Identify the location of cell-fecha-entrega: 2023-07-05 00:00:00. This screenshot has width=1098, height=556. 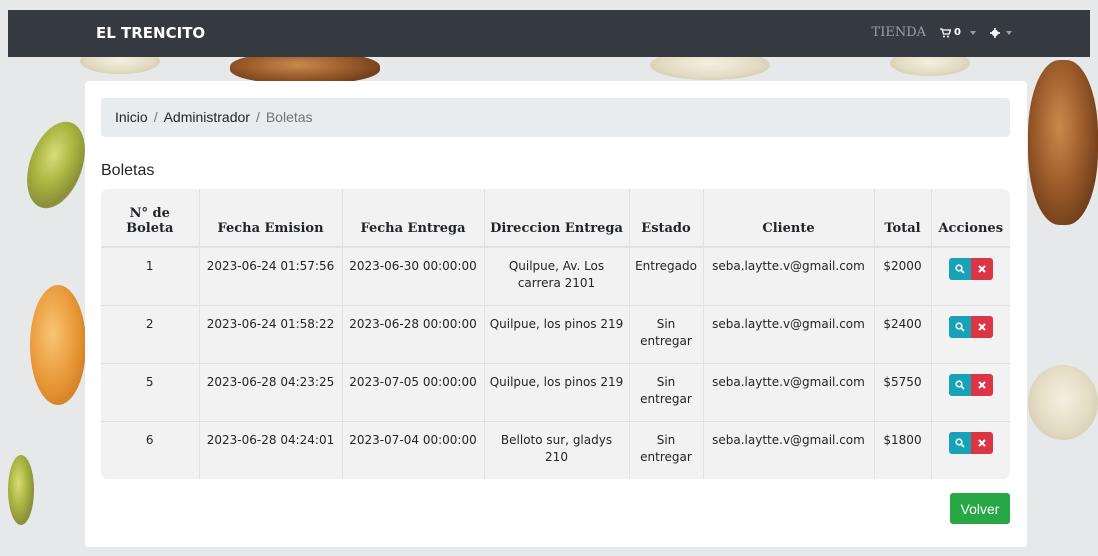
(412, 391).